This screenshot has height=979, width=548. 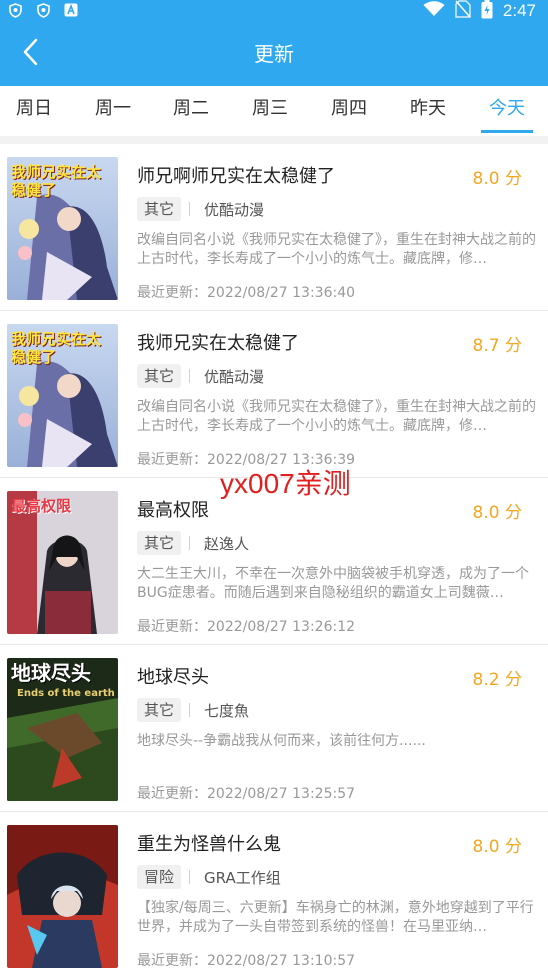 I want to click on tab-wednesday: 周三, so click(x=270, y=109).